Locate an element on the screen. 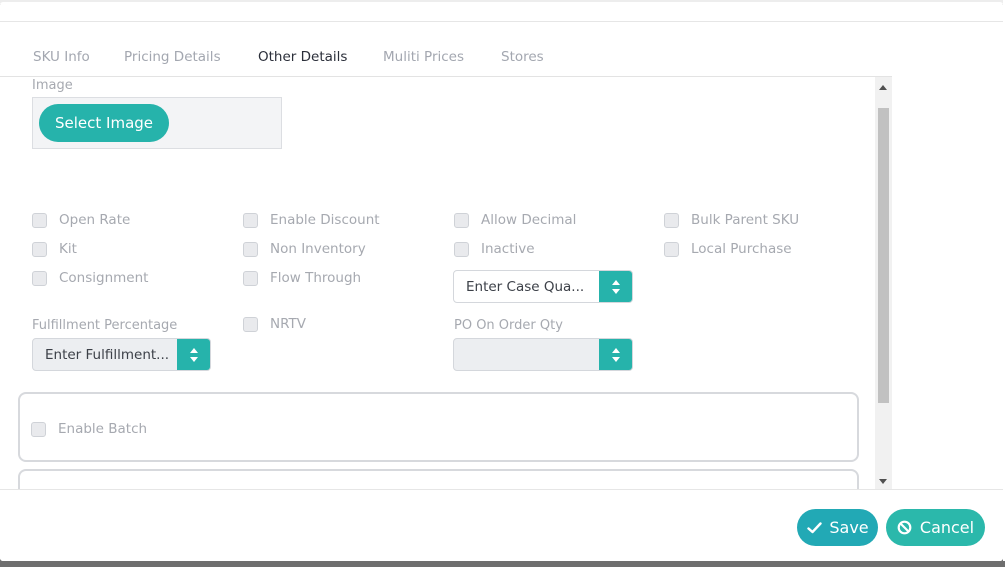 This screenshot has width=1005, height=567. checkbox-label: Local Purchase is located at coordinates (741, 249).